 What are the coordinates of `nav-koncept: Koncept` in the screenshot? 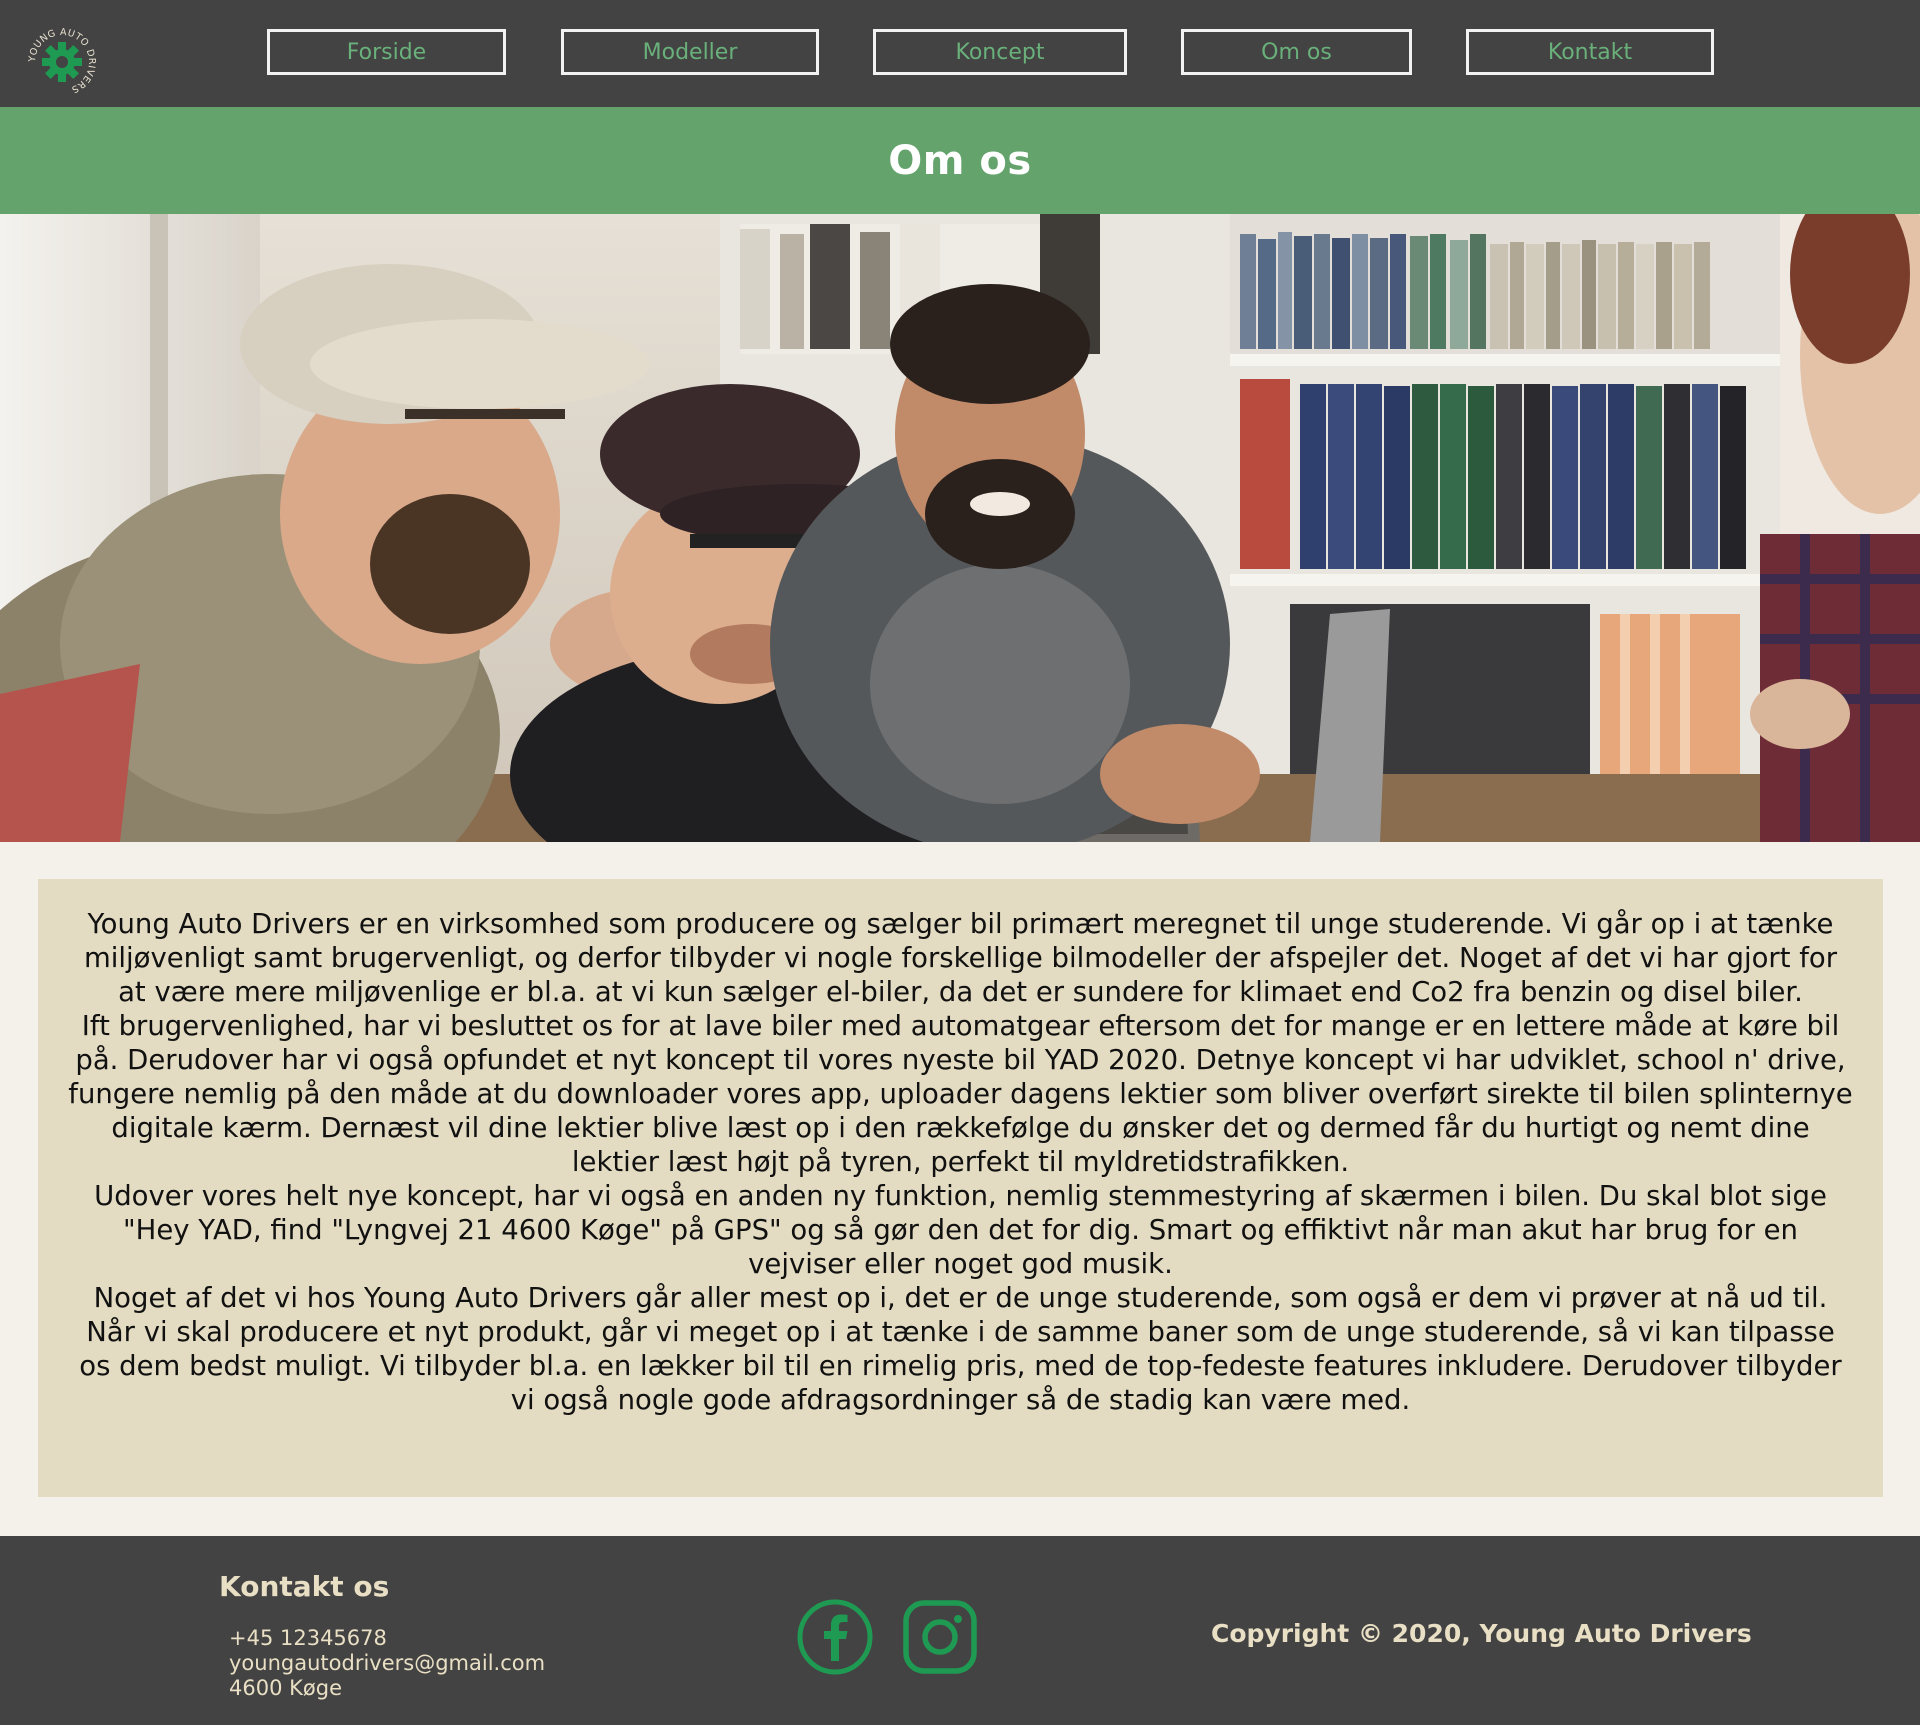 It's located at (1000, 52).